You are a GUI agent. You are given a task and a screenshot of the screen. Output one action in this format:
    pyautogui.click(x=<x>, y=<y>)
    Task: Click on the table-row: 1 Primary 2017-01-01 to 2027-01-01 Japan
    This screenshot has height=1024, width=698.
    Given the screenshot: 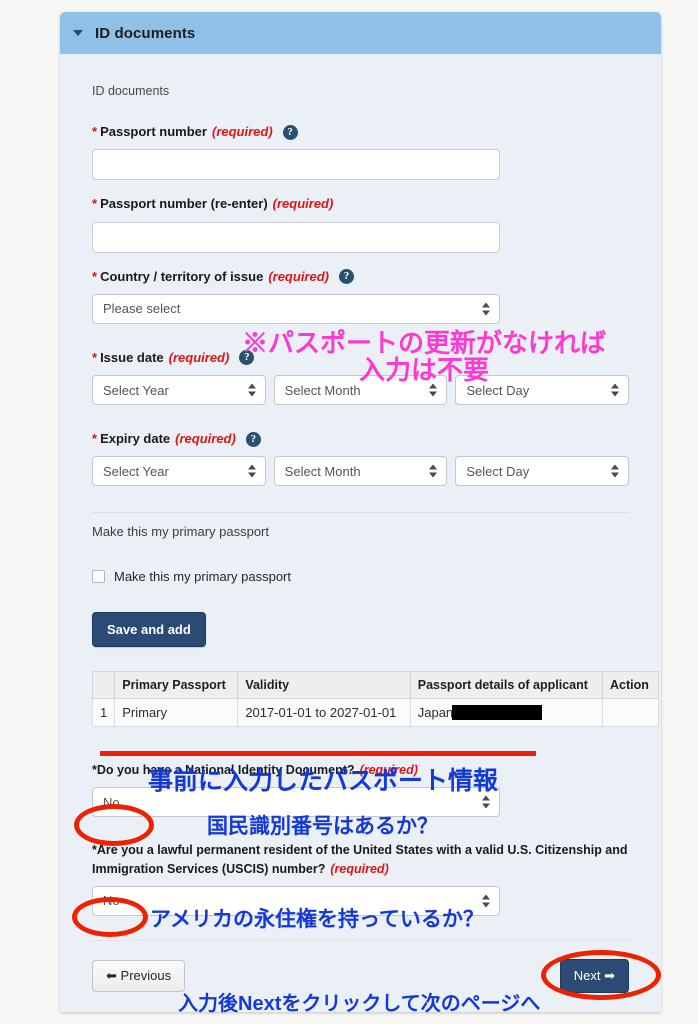 What is the action you would take?
    pyautogui.click(x=375, y=713)
    